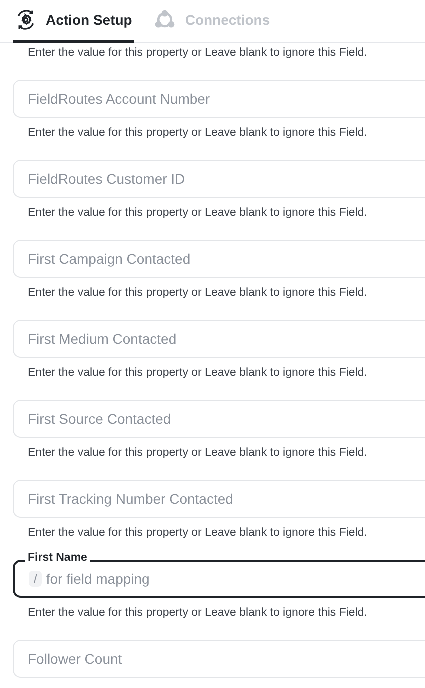 The width and height of the screenshot is (425, 688). I want to click on gear-icon, so click(26, 20).